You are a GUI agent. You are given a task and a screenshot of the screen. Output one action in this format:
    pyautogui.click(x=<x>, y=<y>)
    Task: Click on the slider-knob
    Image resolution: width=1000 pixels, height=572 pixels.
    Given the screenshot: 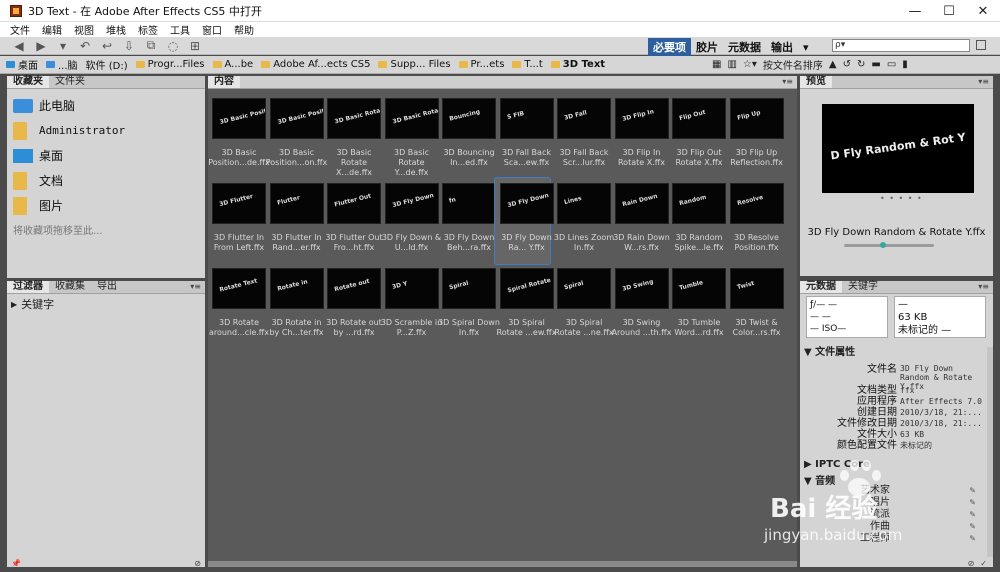 What is the action you would take?
    pyautogui.click(x=883, y=245)
    